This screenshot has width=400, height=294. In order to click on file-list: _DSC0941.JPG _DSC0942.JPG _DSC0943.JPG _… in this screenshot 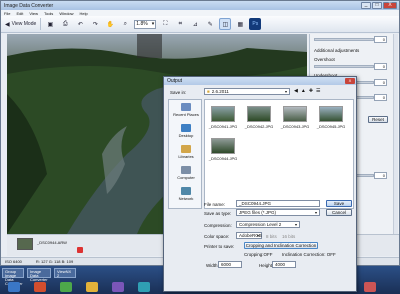, I will do `click(279, 154)`.